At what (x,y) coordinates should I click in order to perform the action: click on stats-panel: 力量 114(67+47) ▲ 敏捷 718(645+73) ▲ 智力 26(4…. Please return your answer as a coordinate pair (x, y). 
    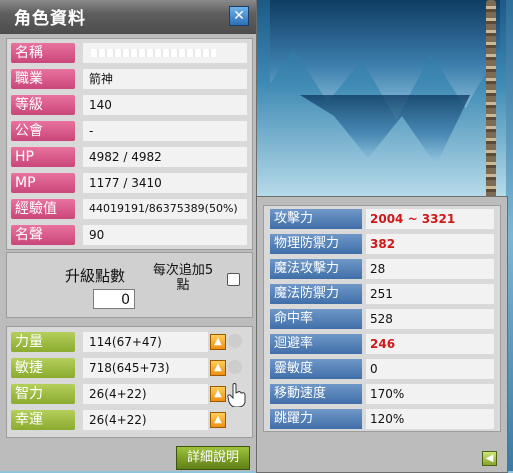
    Looking at the image, I should click on (129, 382).